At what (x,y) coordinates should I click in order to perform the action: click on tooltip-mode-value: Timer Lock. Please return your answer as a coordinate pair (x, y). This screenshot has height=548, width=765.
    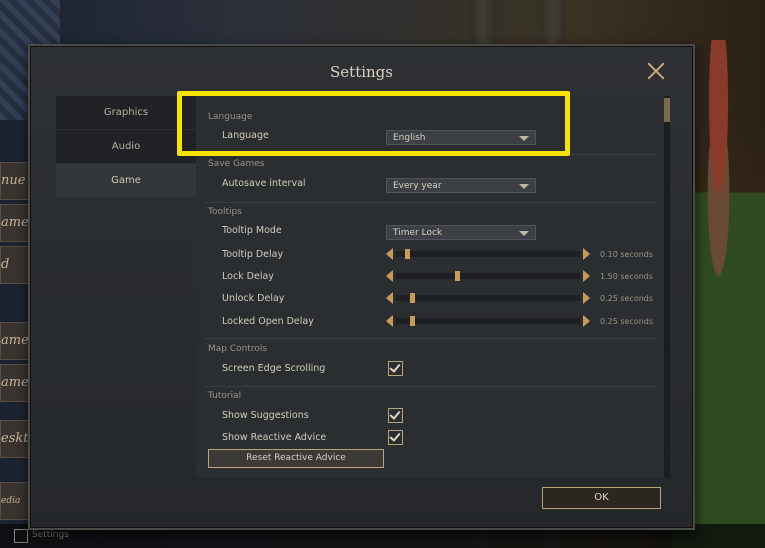
    Looking at the image, I should click on (418, 233).